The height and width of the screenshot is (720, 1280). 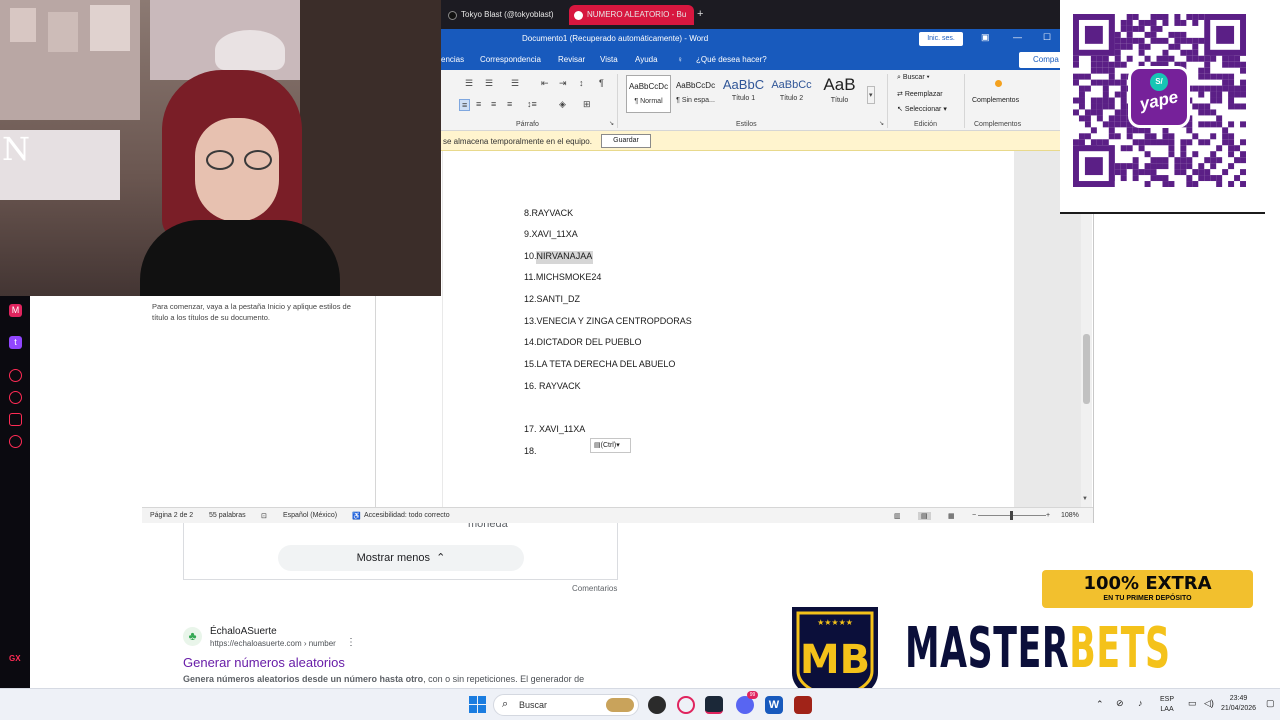 I want to click on tab-vista: Vista, so click(x=609, y=59).